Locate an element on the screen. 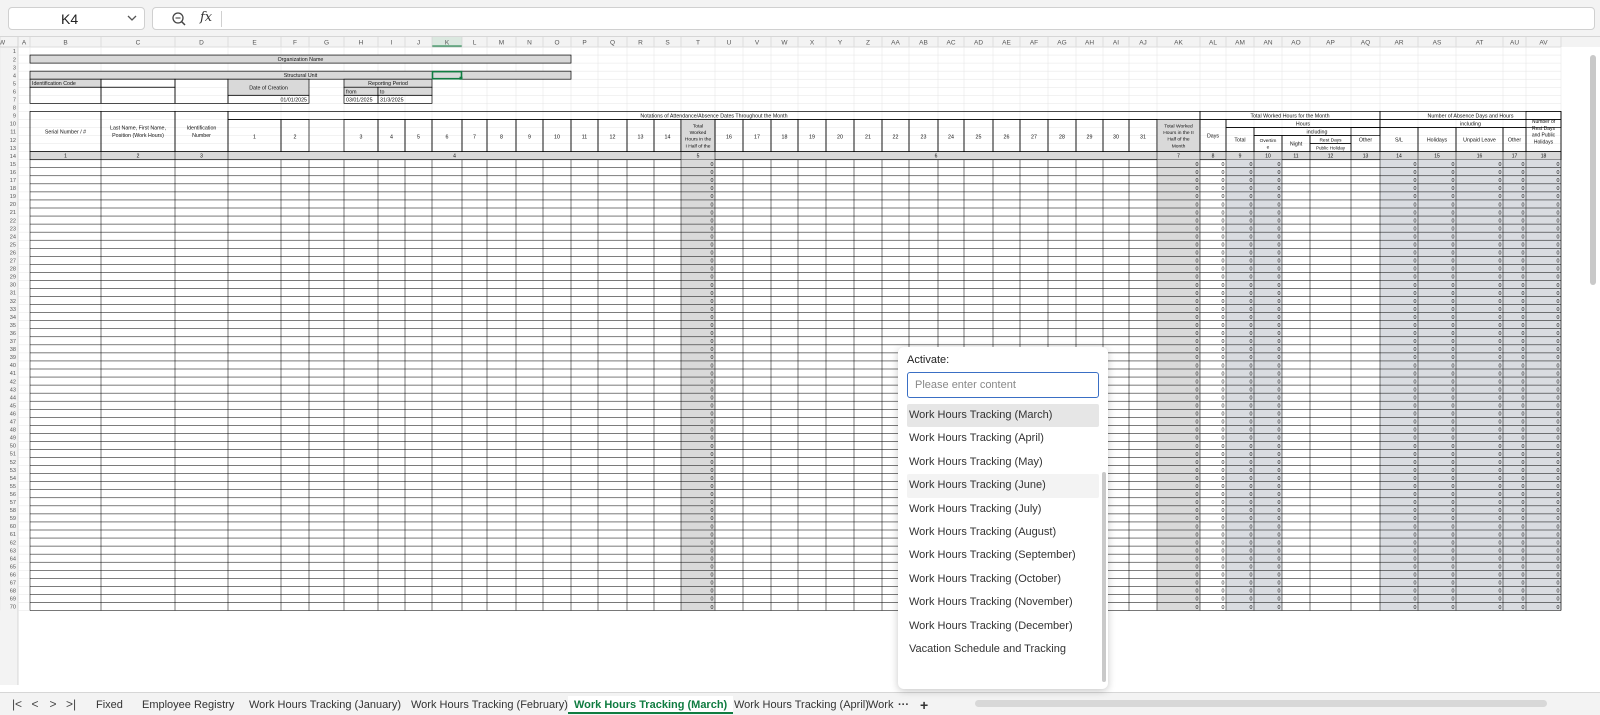 This screenshot has height=715, width=1600. day-number: 10 is located at coordinates (557, 138).